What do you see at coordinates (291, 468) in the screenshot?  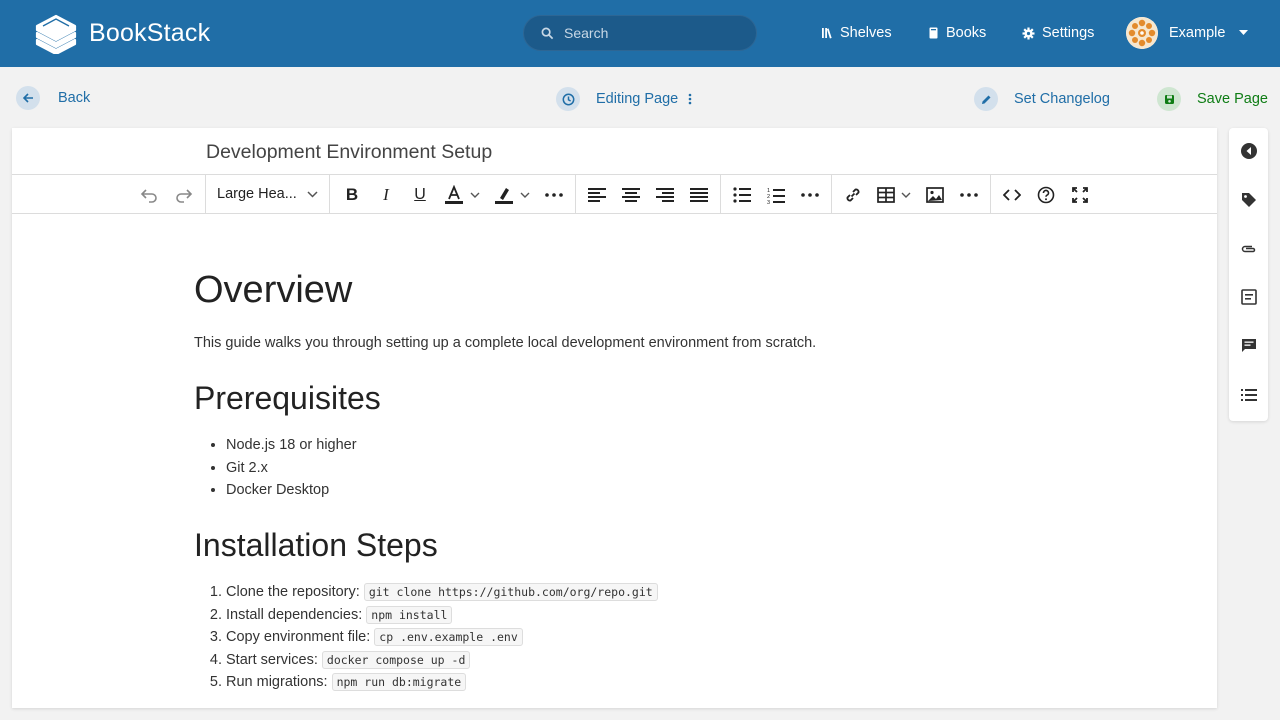 I see `list-item: Git 2.x` at bounding box center [291, 468].